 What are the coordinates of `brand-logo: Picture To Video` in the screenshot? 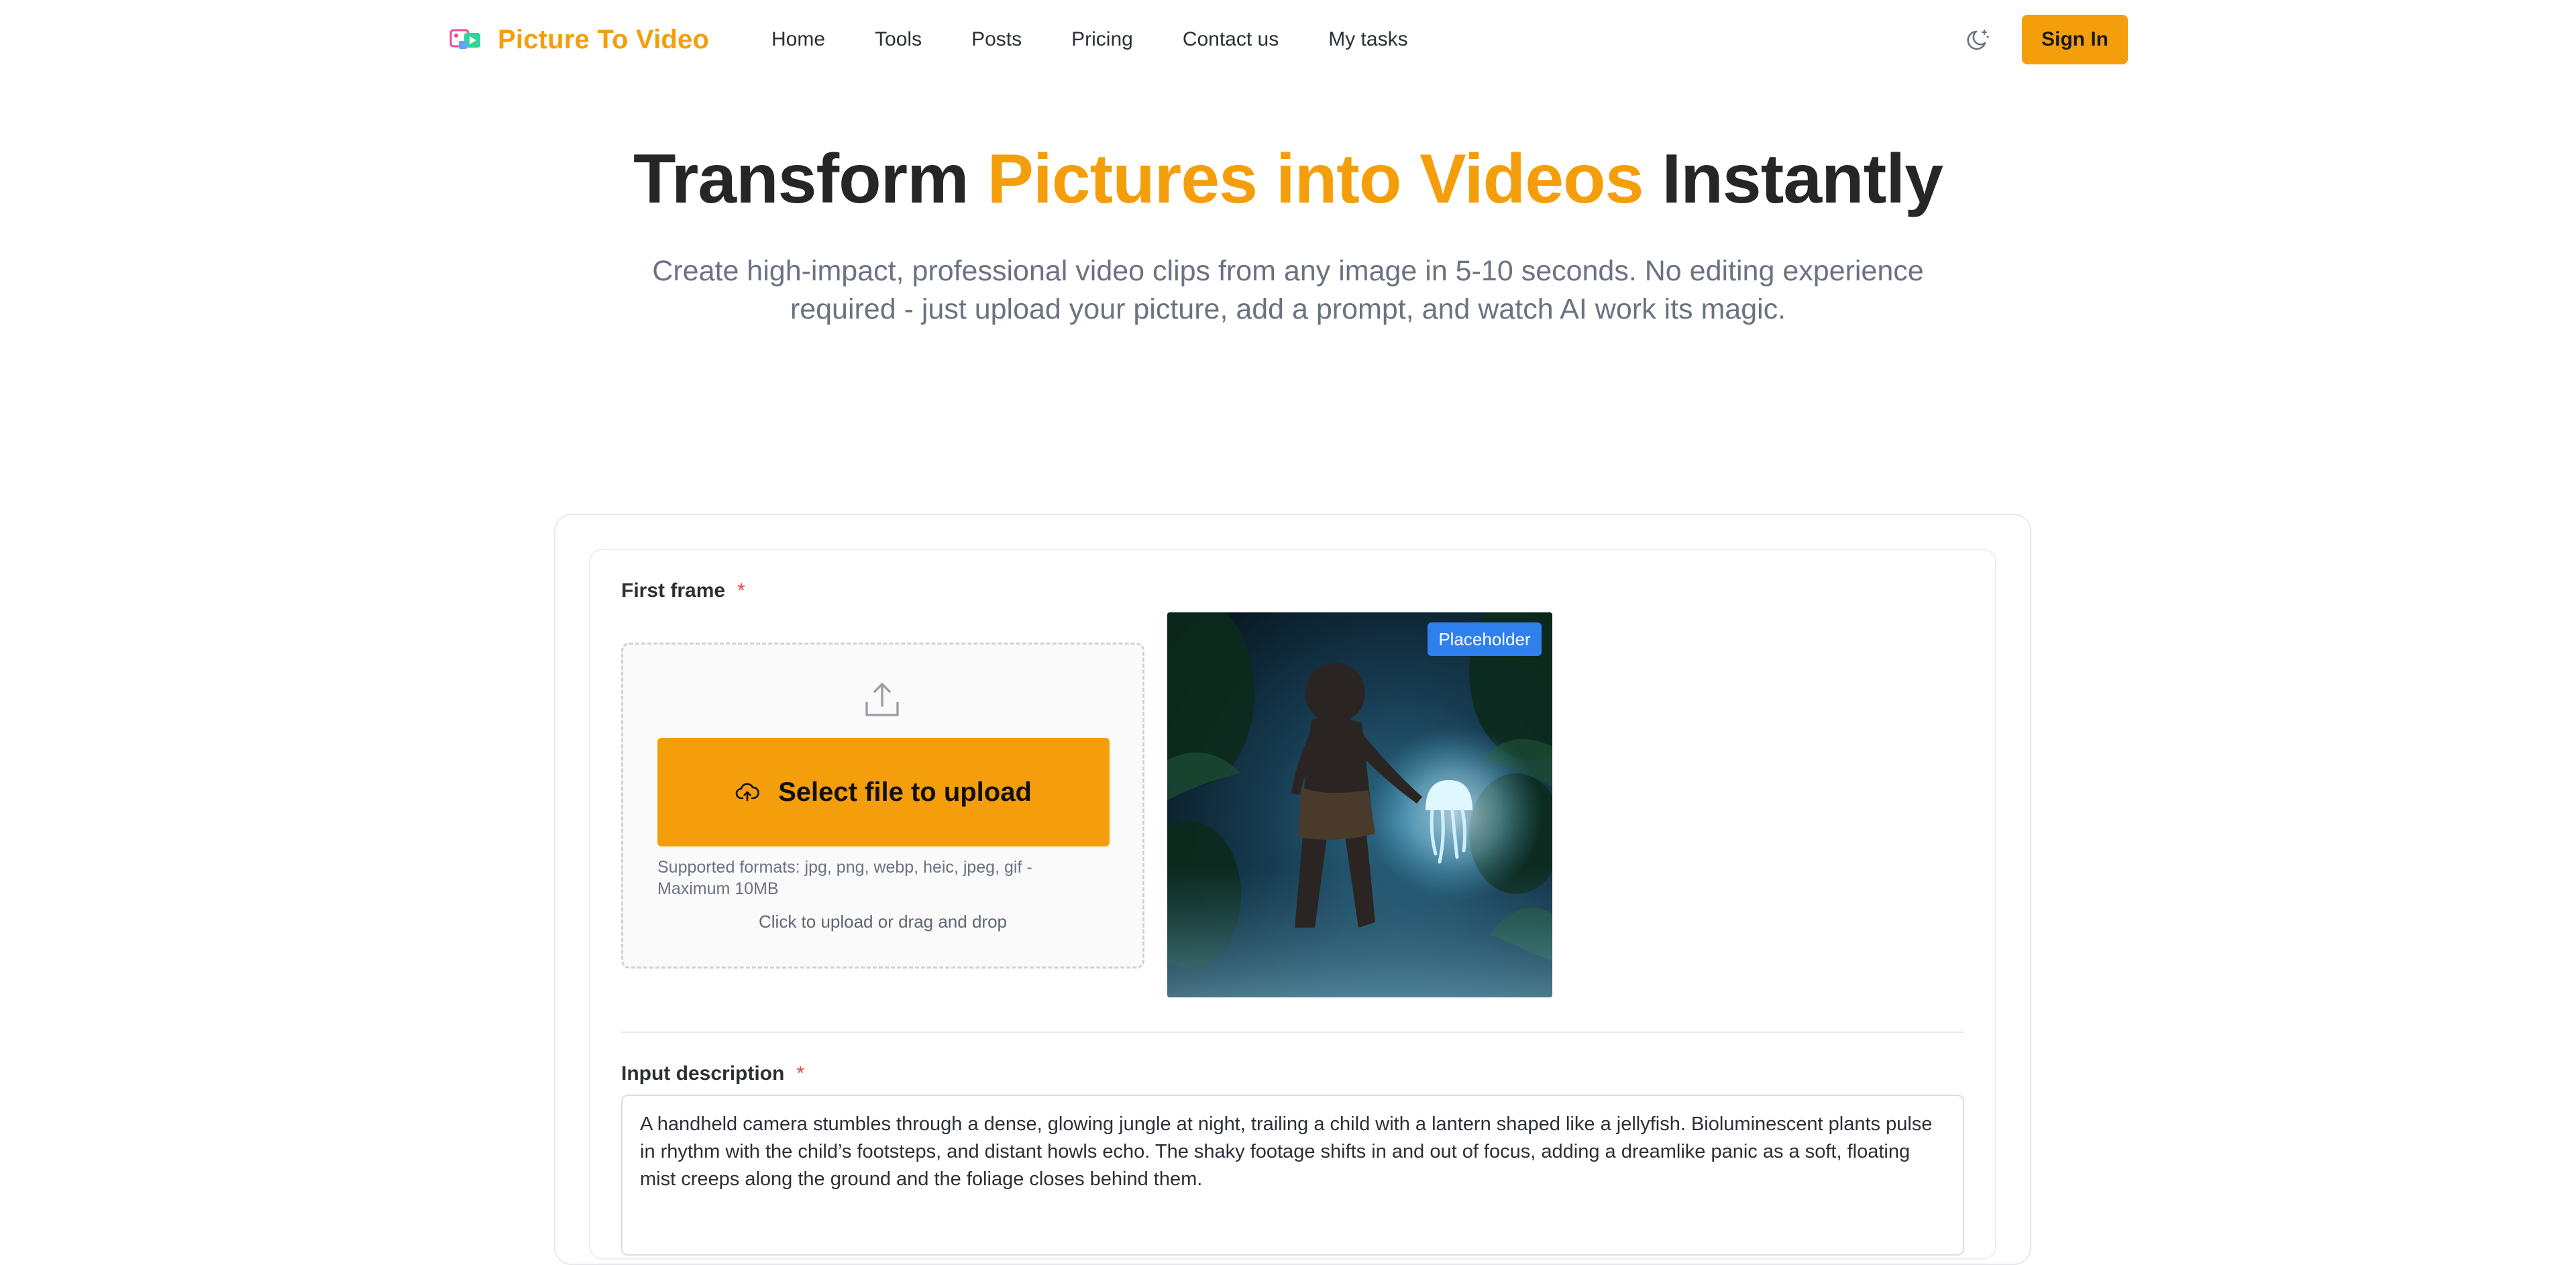 It's located at (579, 39).